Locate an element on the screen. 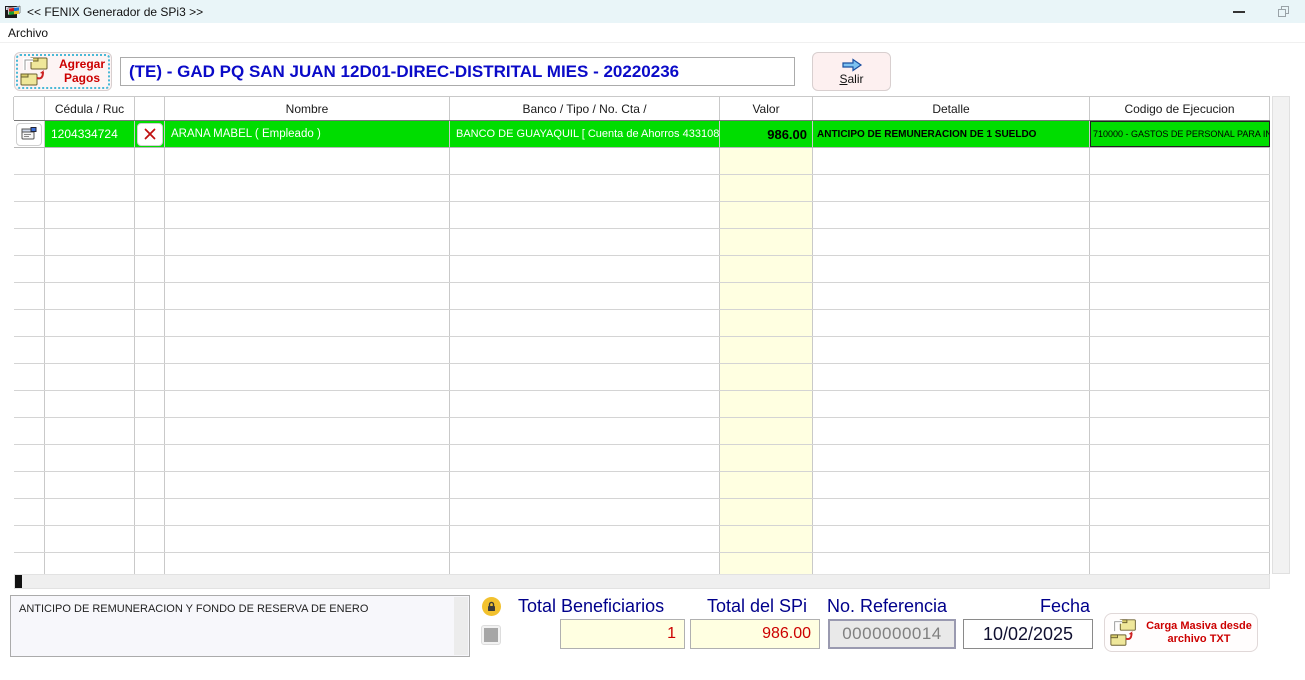  header-codigo: Codigo de Ejecucion is located at coordinates (1179, 108).